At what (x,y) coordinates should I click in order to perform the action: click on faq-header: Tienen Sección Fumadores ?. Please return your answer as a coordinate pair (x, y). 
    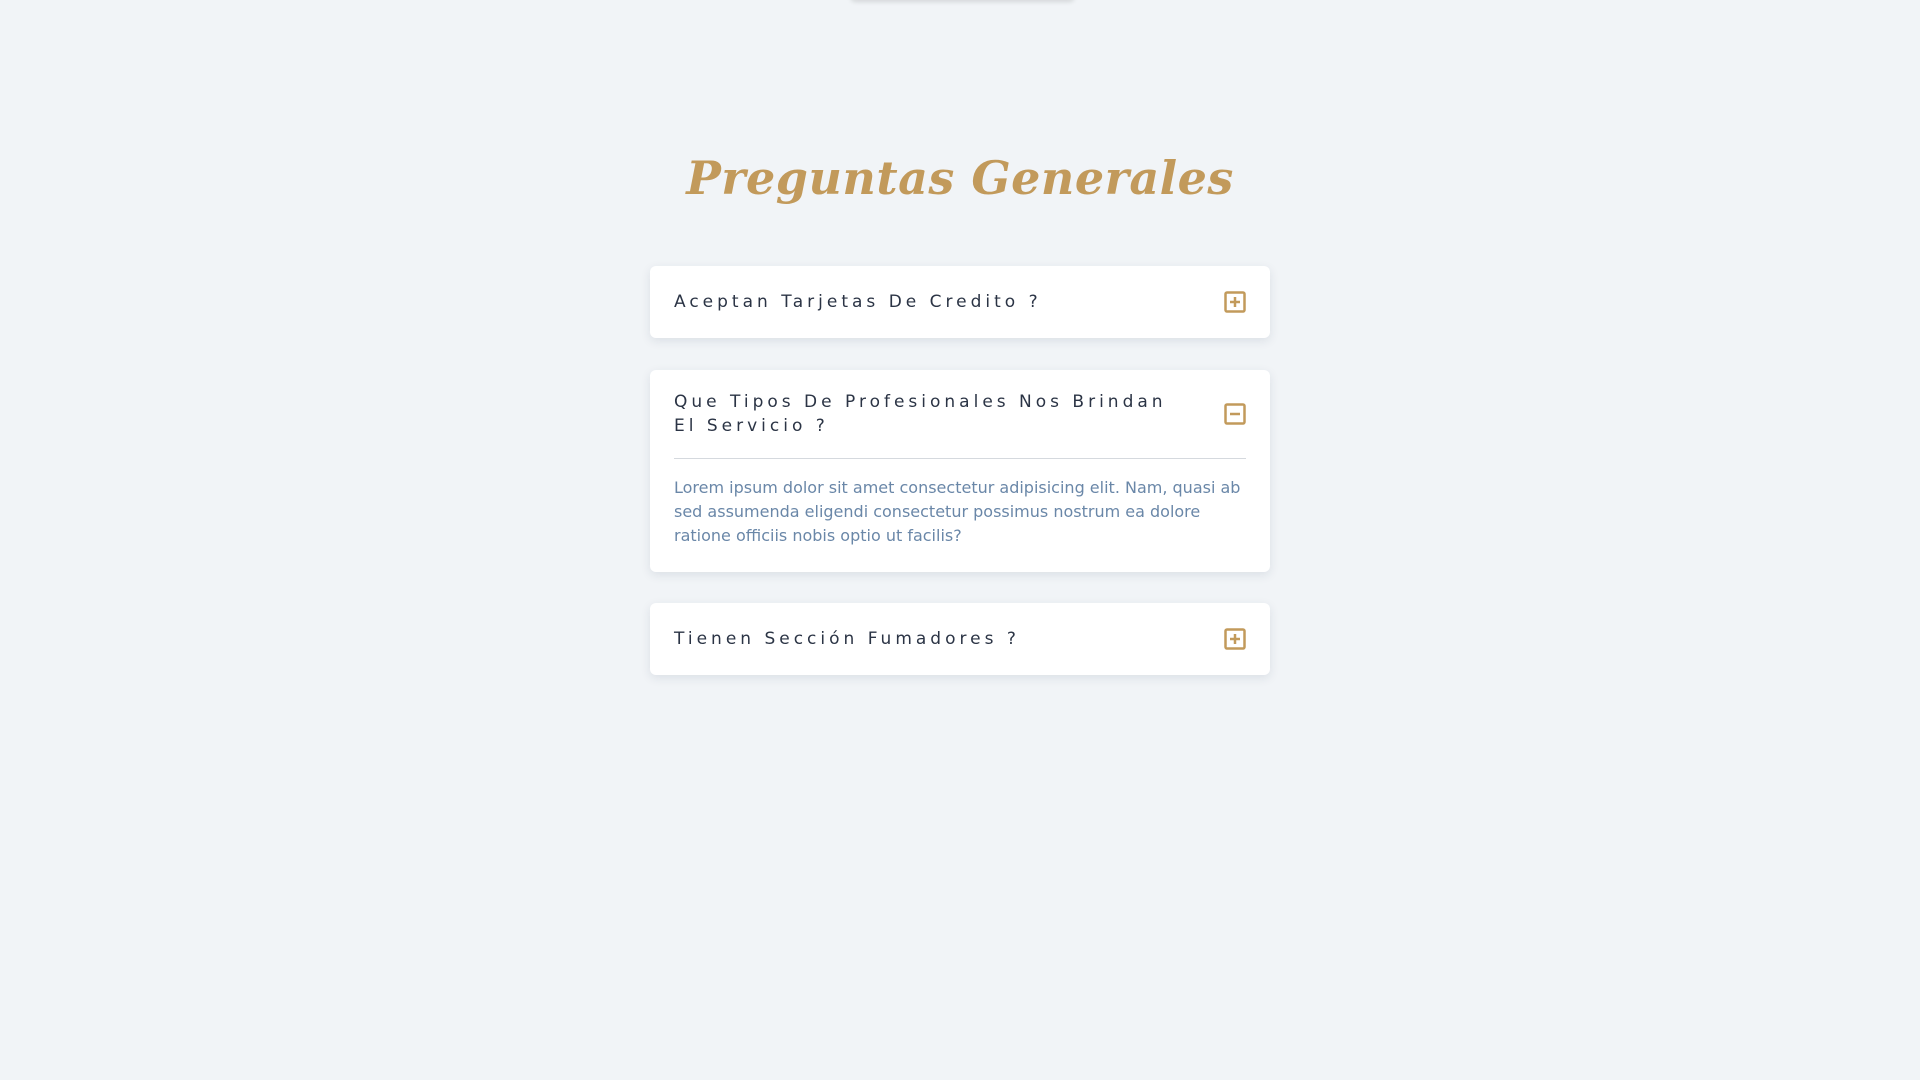
    Looking at the image, I should click on (960, 639).